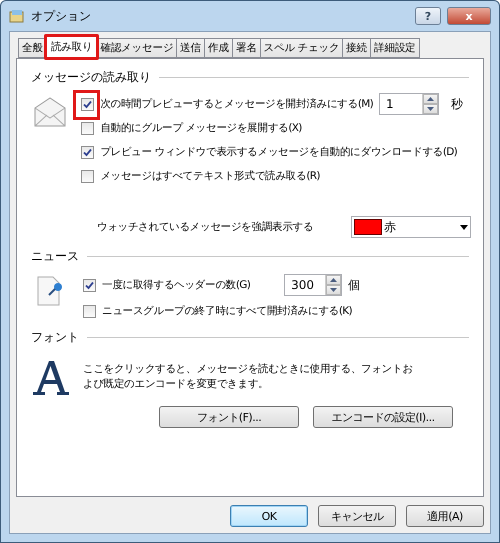  I want to click on tab: 確認メッセージ, so click(137, 48).